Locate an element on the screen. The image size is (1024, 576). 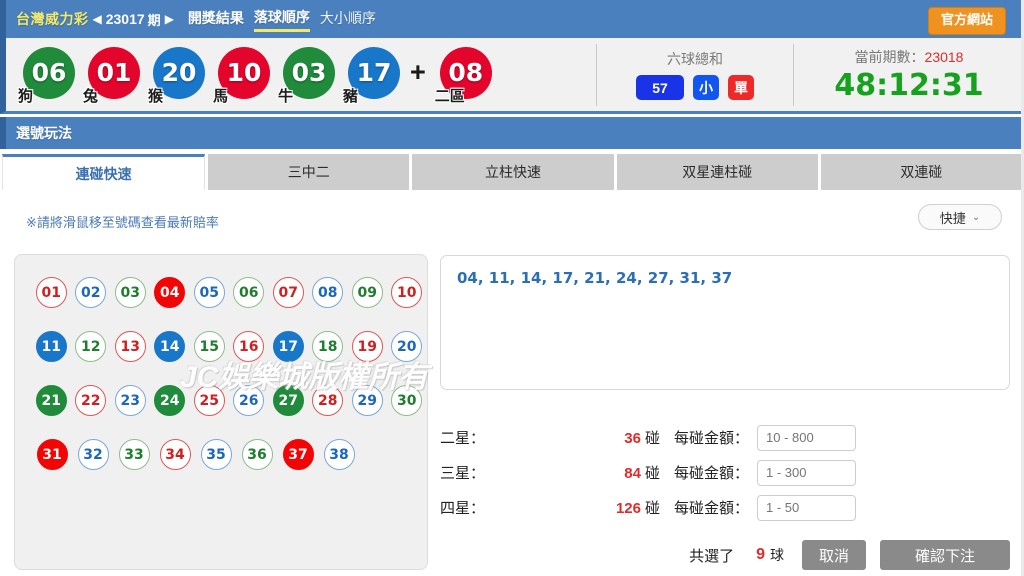
number-ball-16: 16 is located at coordinates (249, 346).